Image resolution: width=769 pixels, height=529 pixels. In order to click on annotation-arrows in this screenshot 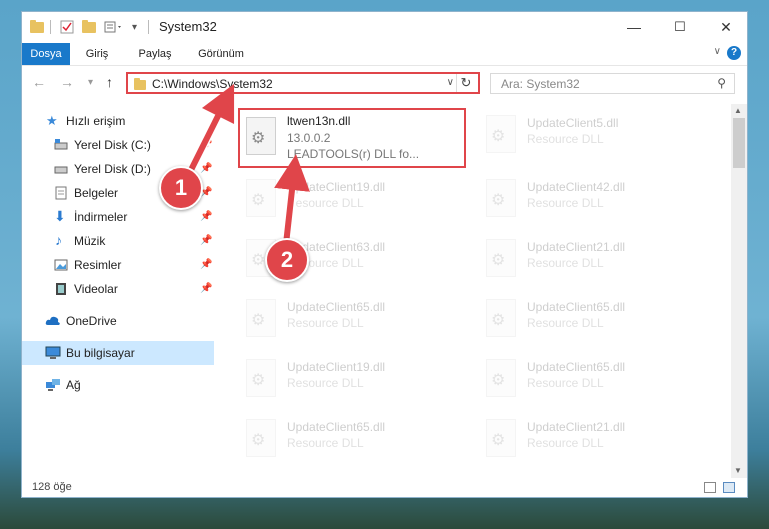, I will do `click(247, 164)`.